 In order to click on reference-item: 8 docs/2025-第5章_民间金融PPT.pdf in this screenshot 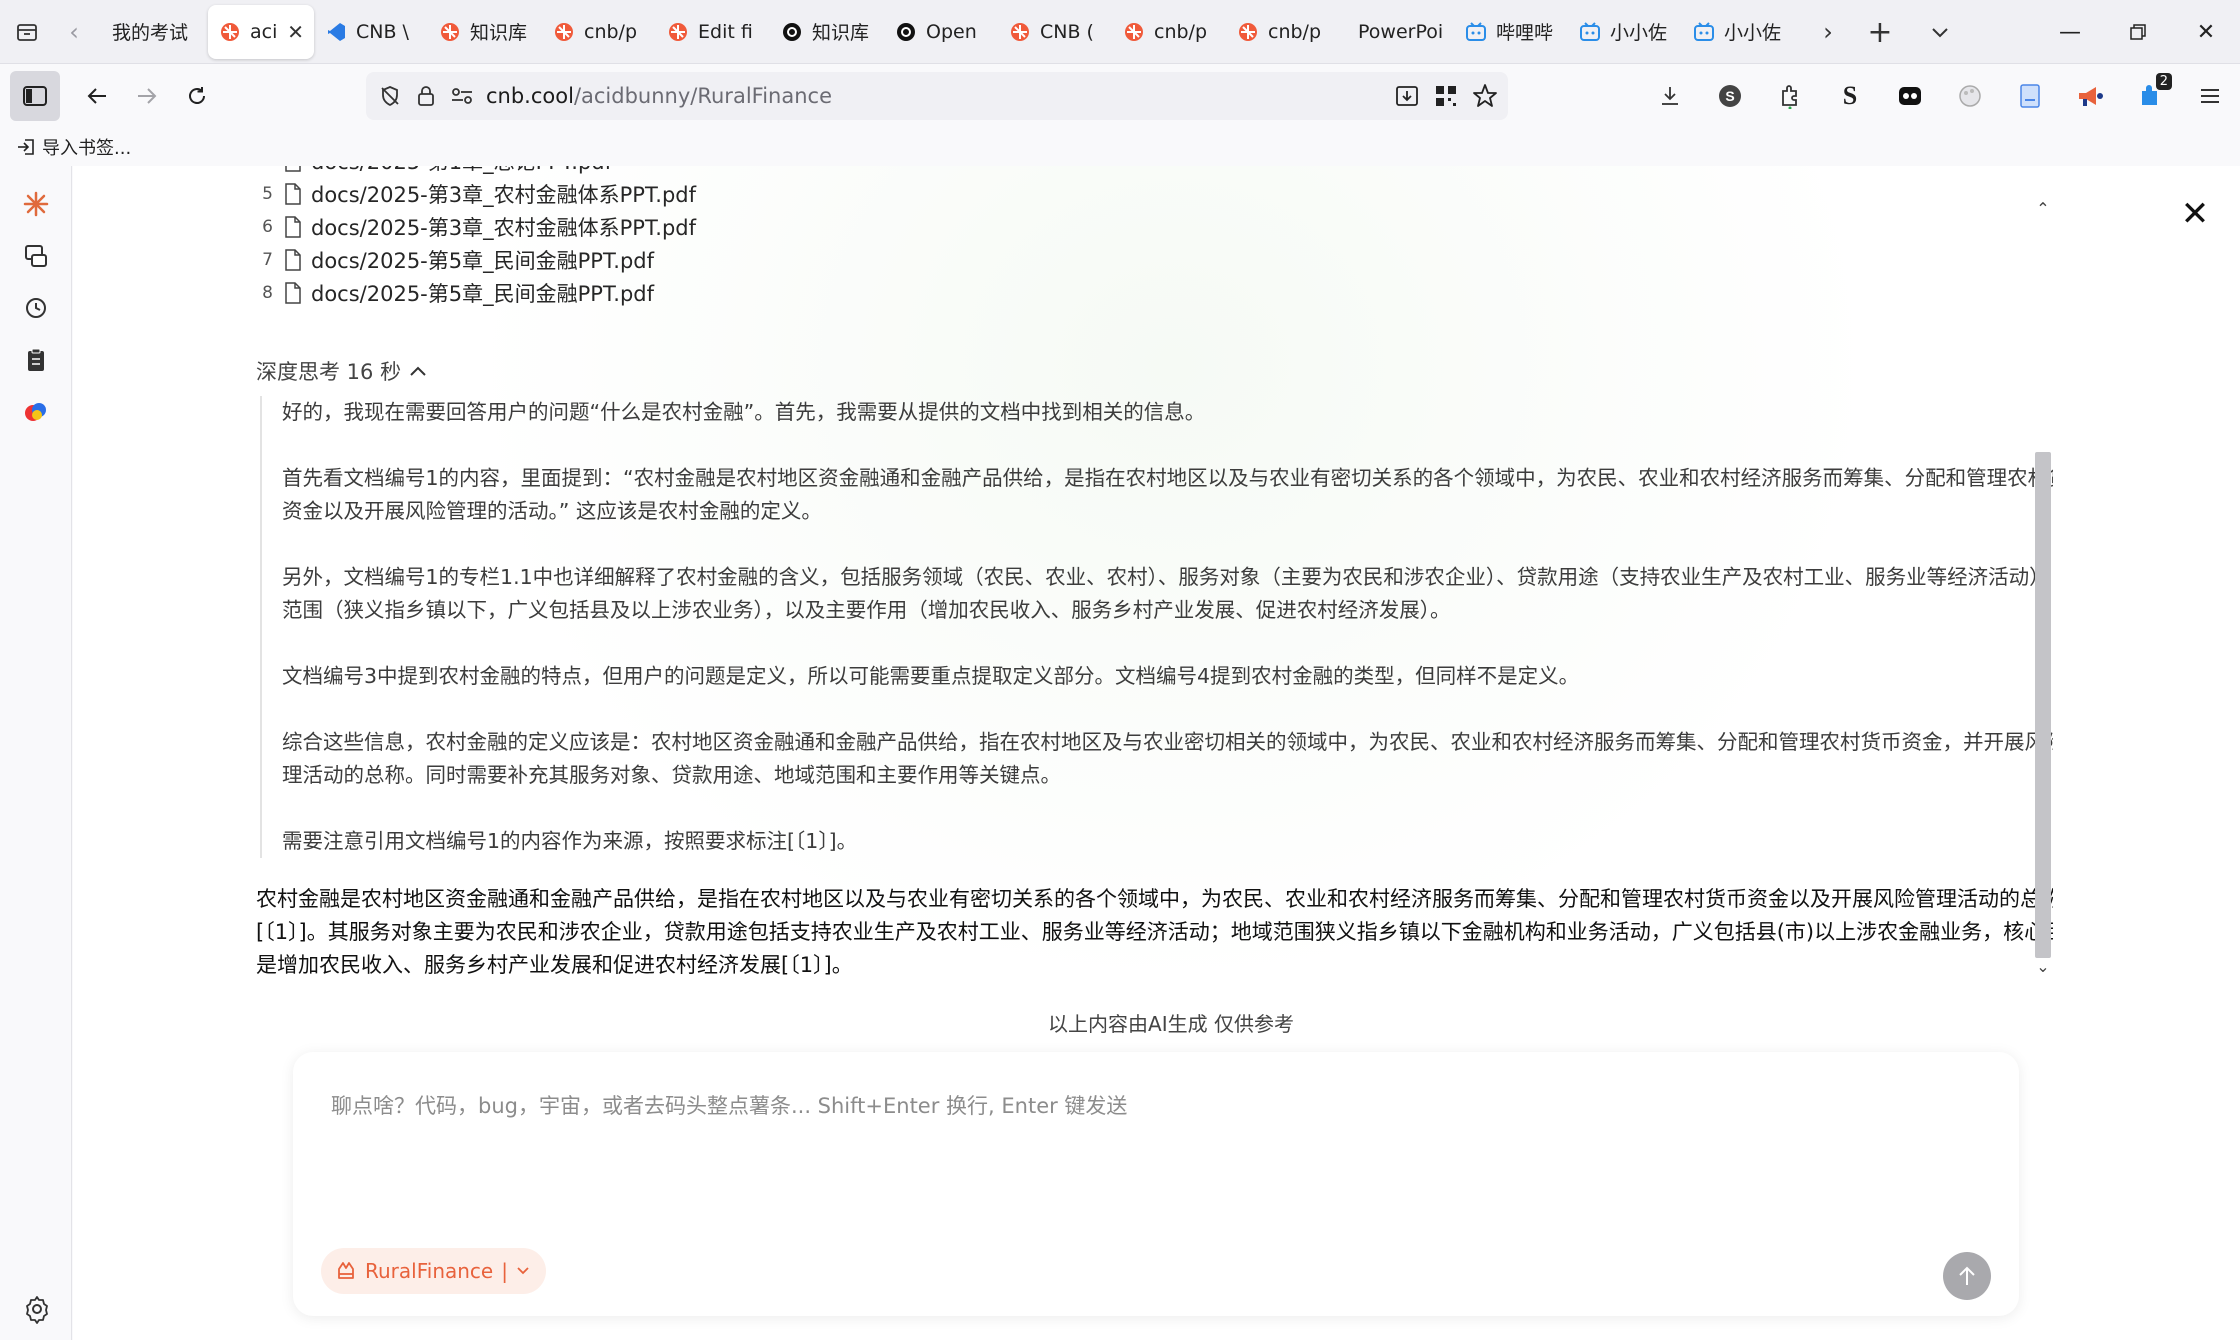, I will do `click(474, 292)`.